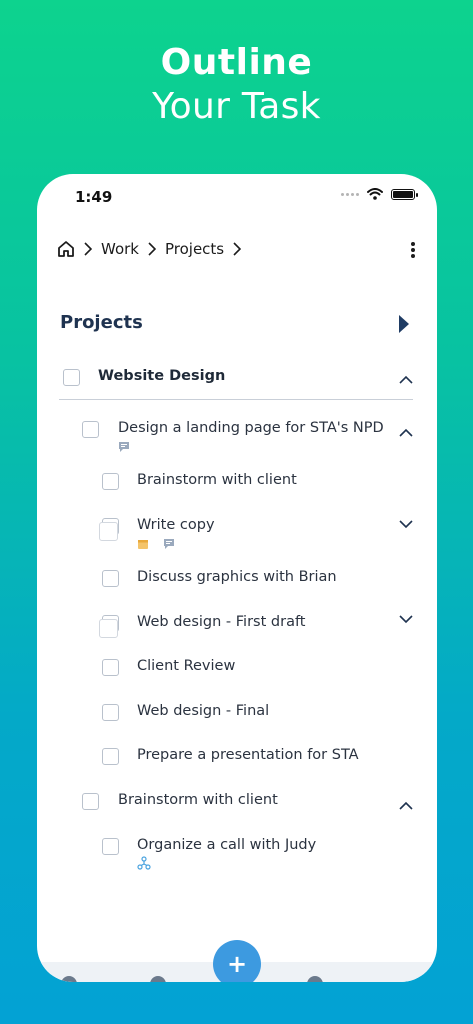 Image resolution: width=473 pixels, height=1024 pixels. Describe the element at coordinates (413, 250) in the screenshot. I see `more-options-icon` at that location.